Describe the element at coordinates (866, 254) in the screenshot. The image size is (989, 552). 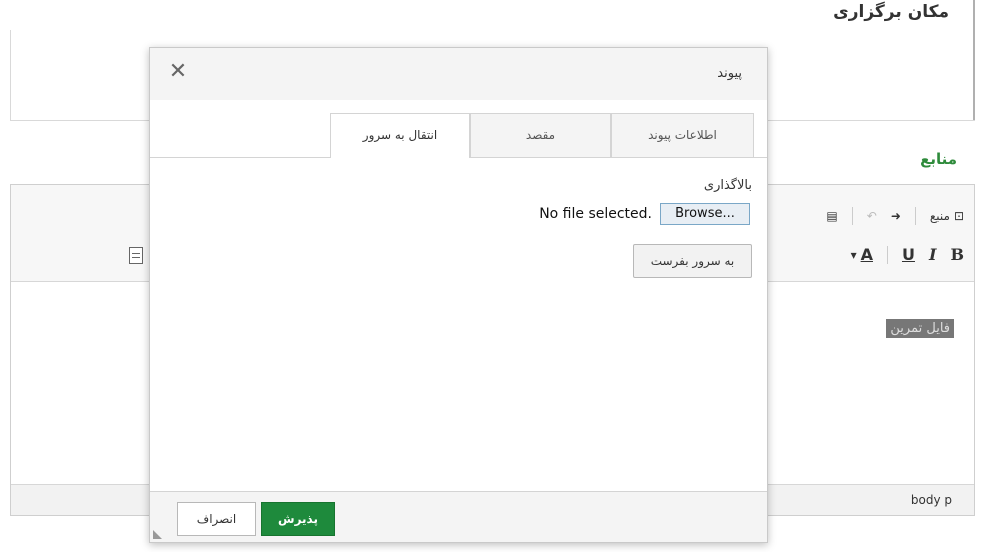
I see `font-color-icon: A` at that location.